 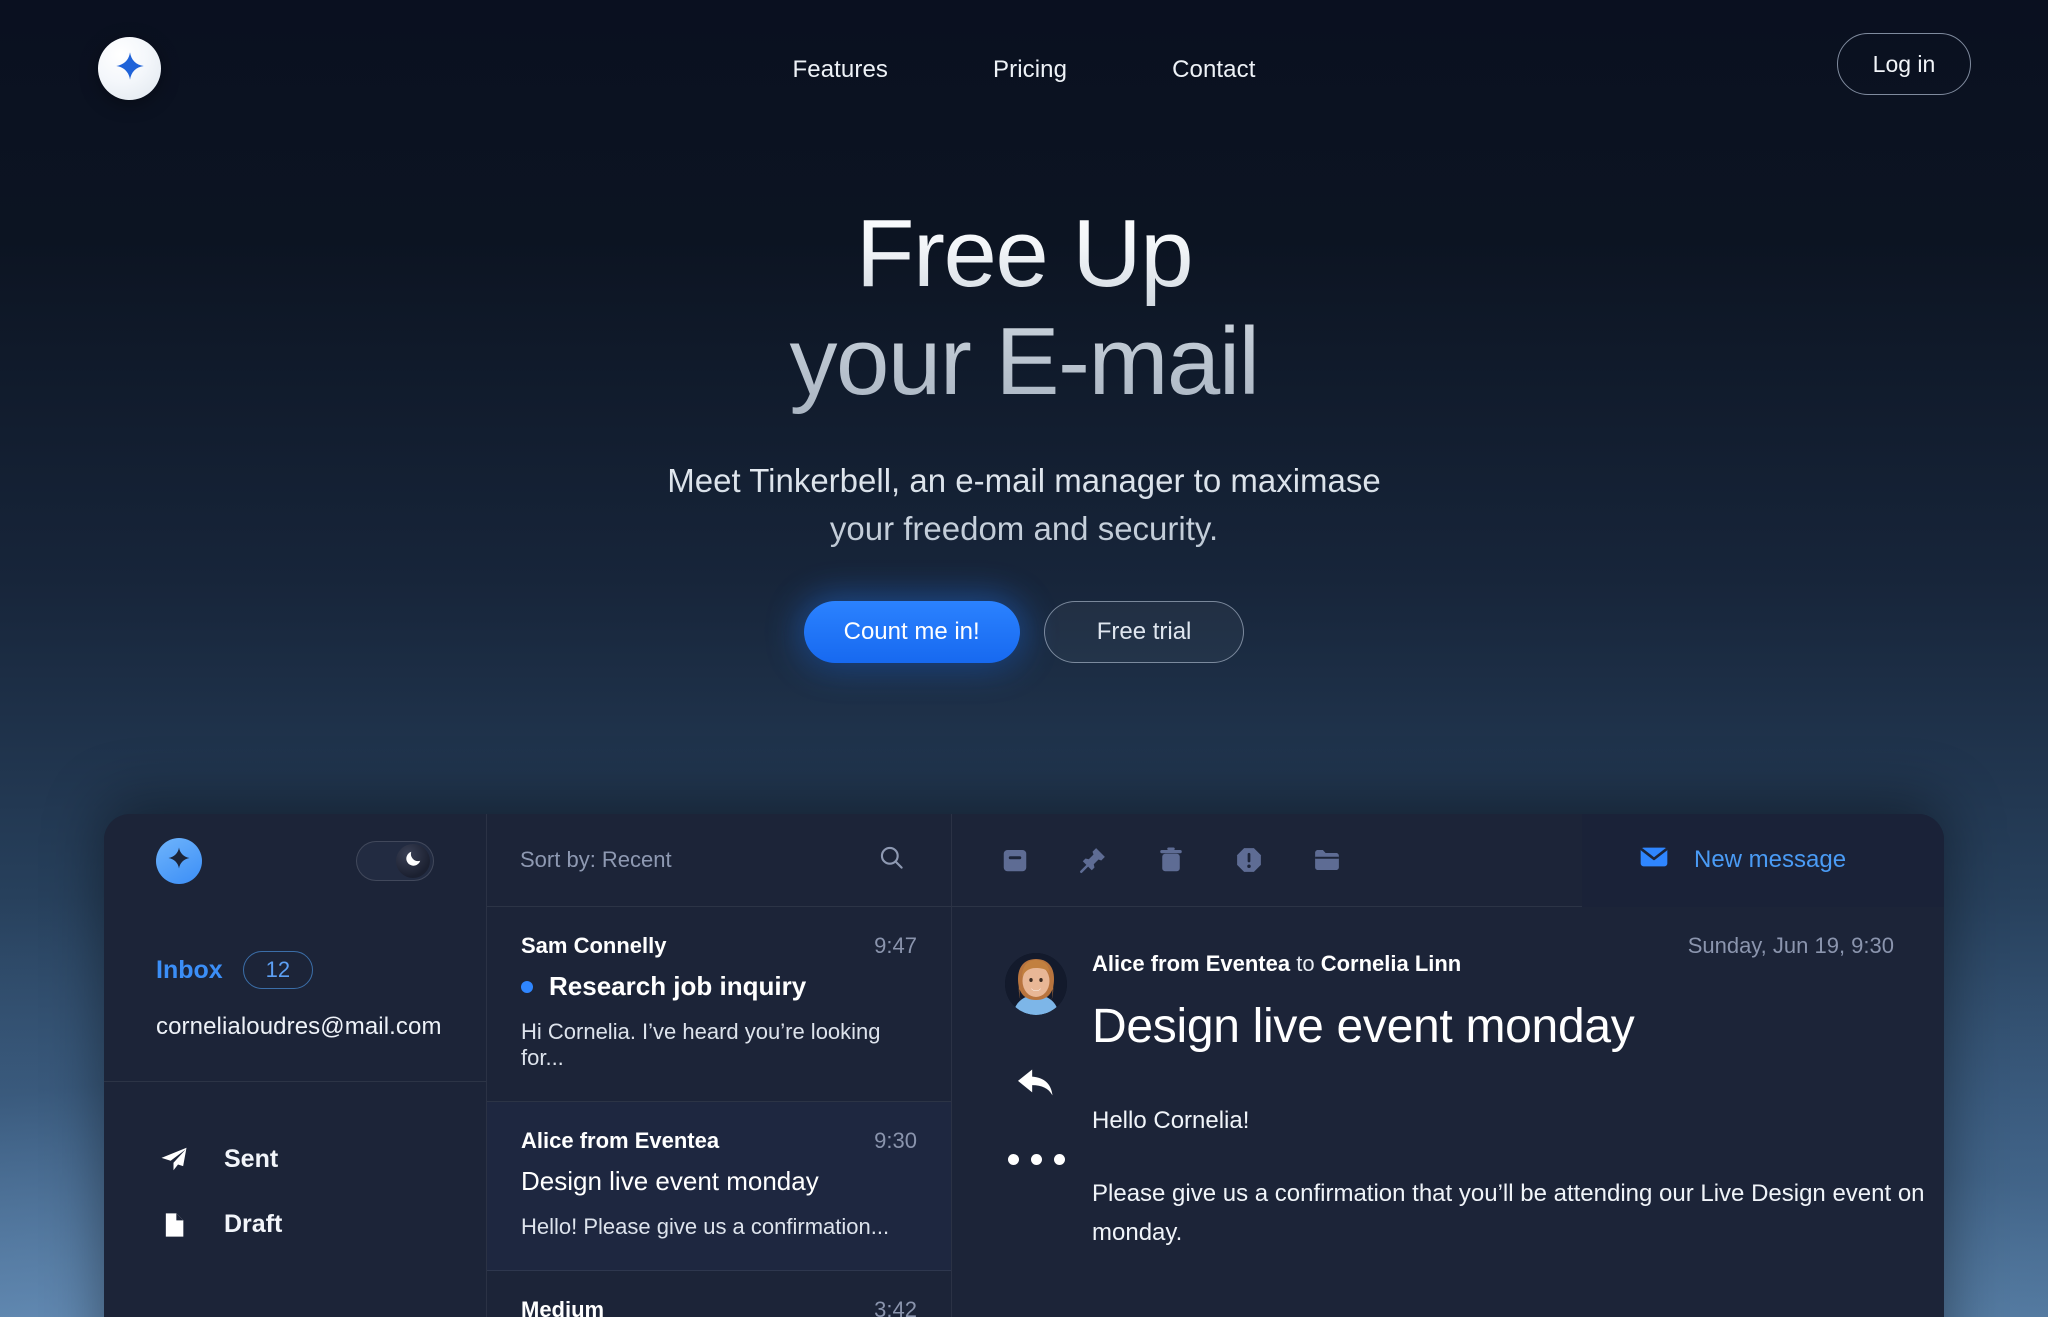 What do you see at coordinates (911, 631) in the screenshot?
I see `count-me-in-button: Count me in!` at bounding box center [911, 631].